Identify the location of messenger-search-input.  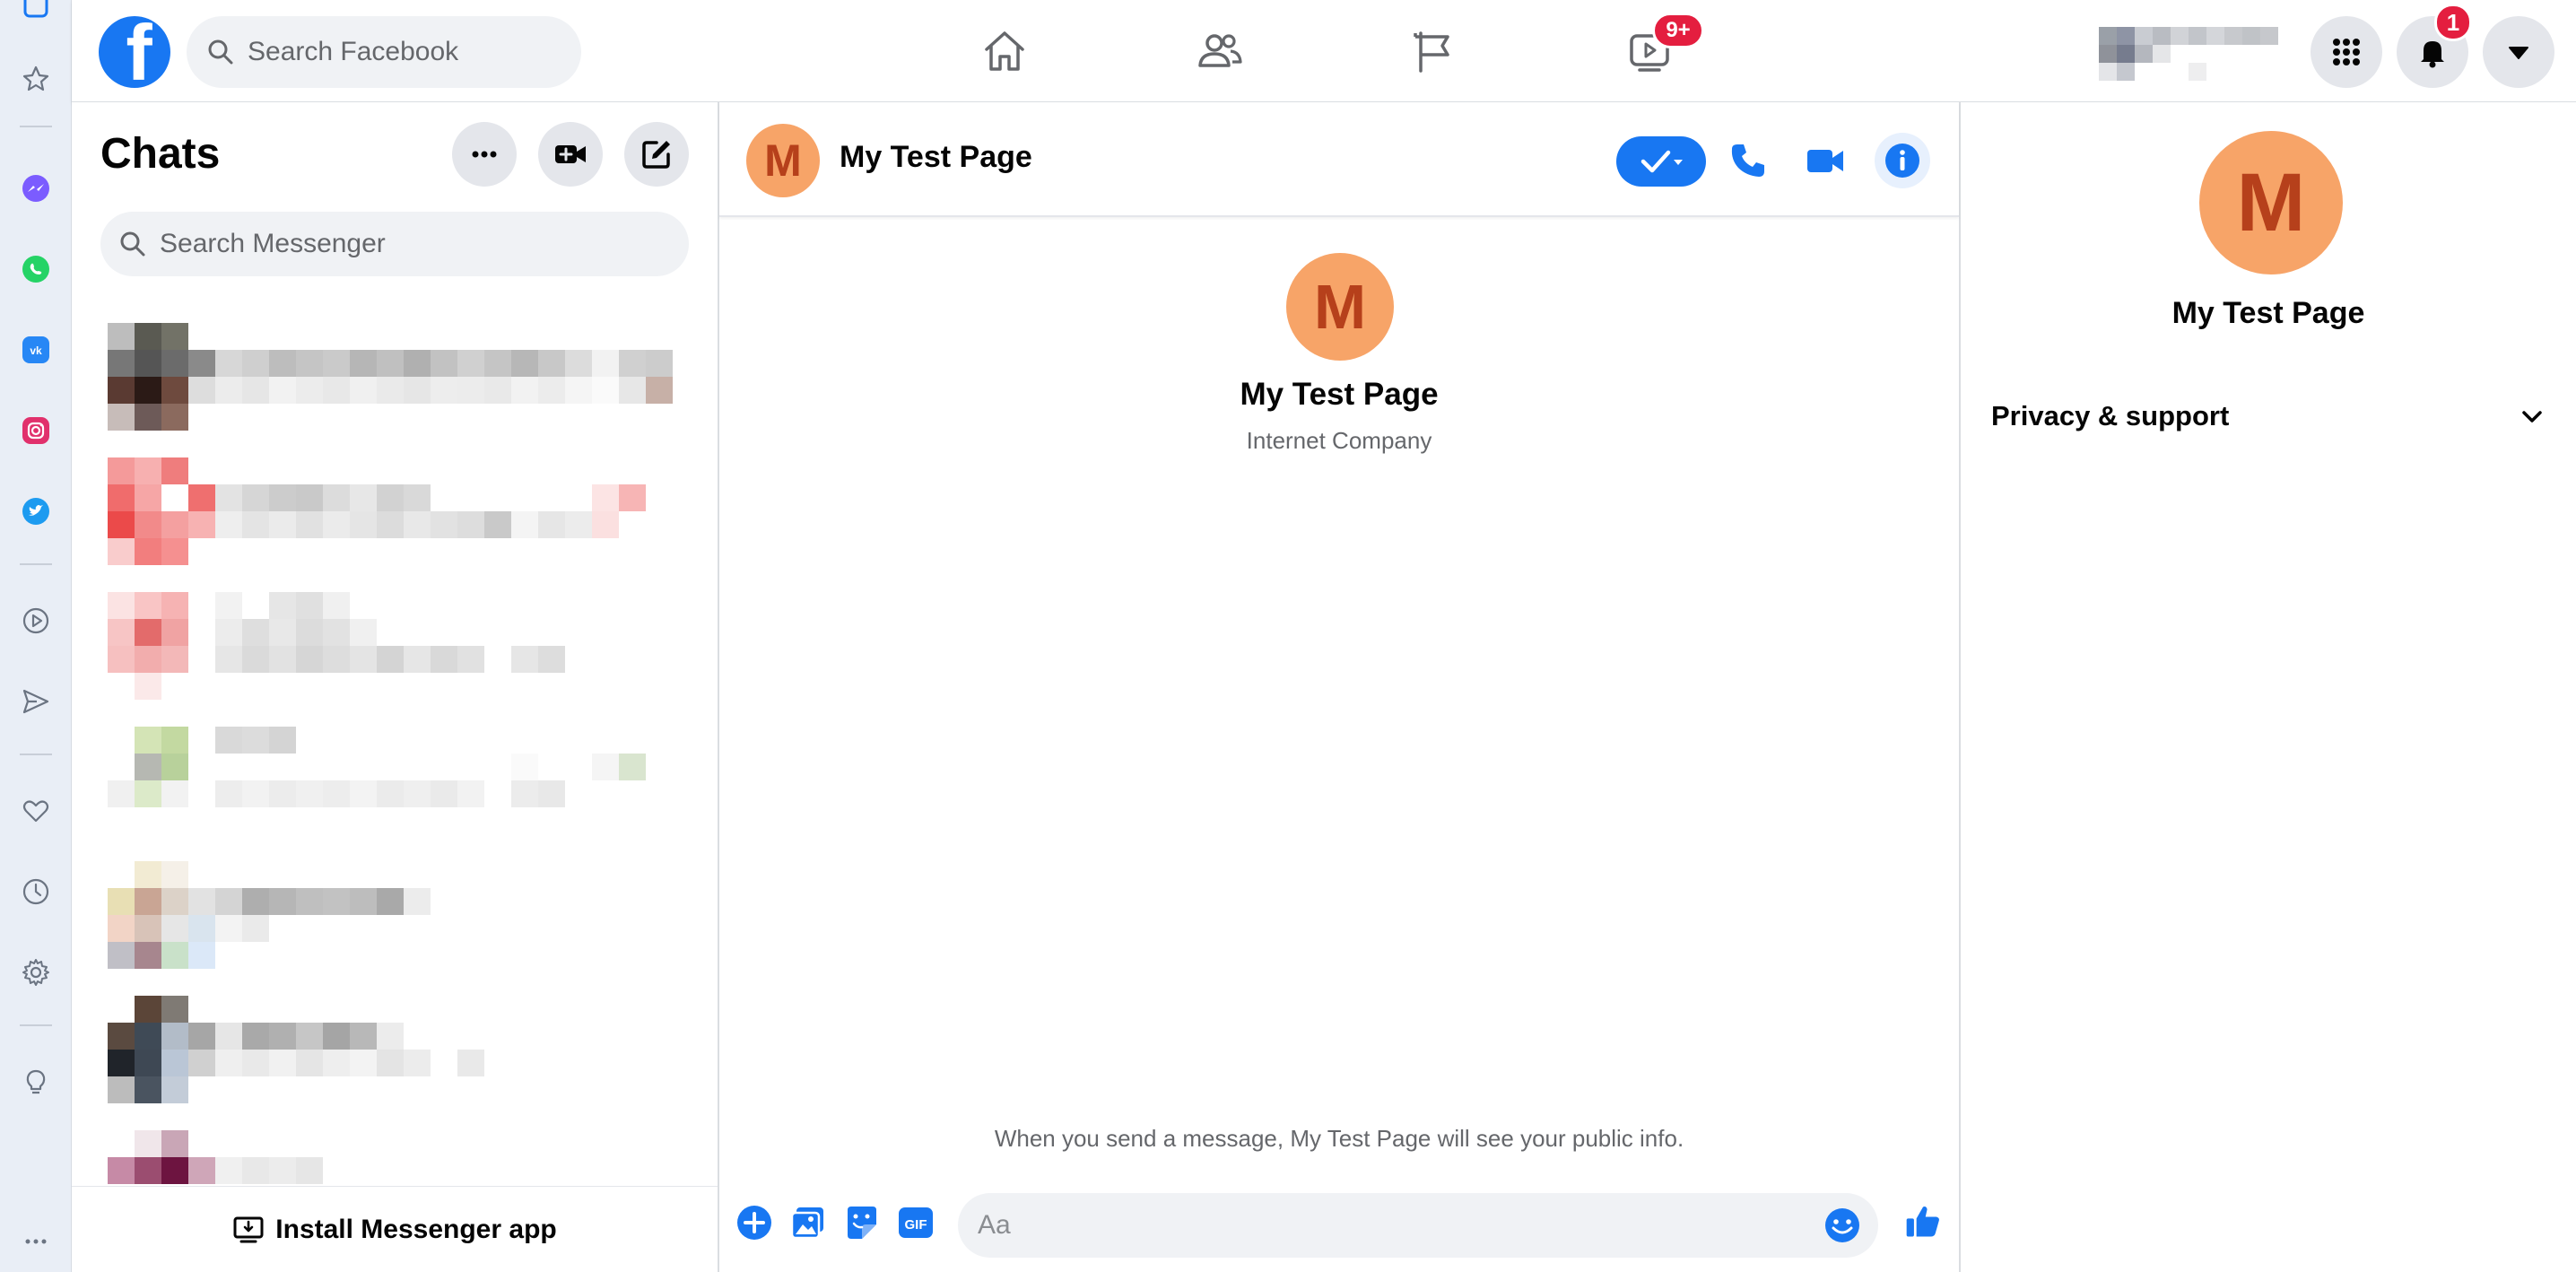
(411, 244).